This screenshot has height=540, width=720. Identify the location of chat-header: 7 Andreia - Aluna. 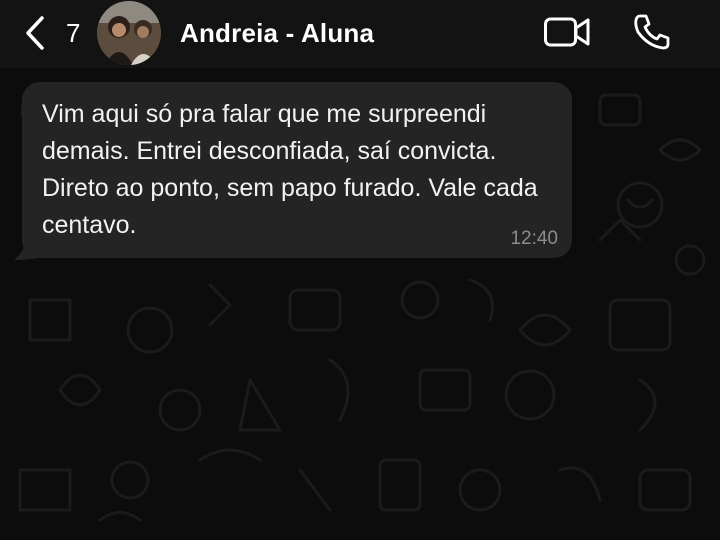
(360, 34).